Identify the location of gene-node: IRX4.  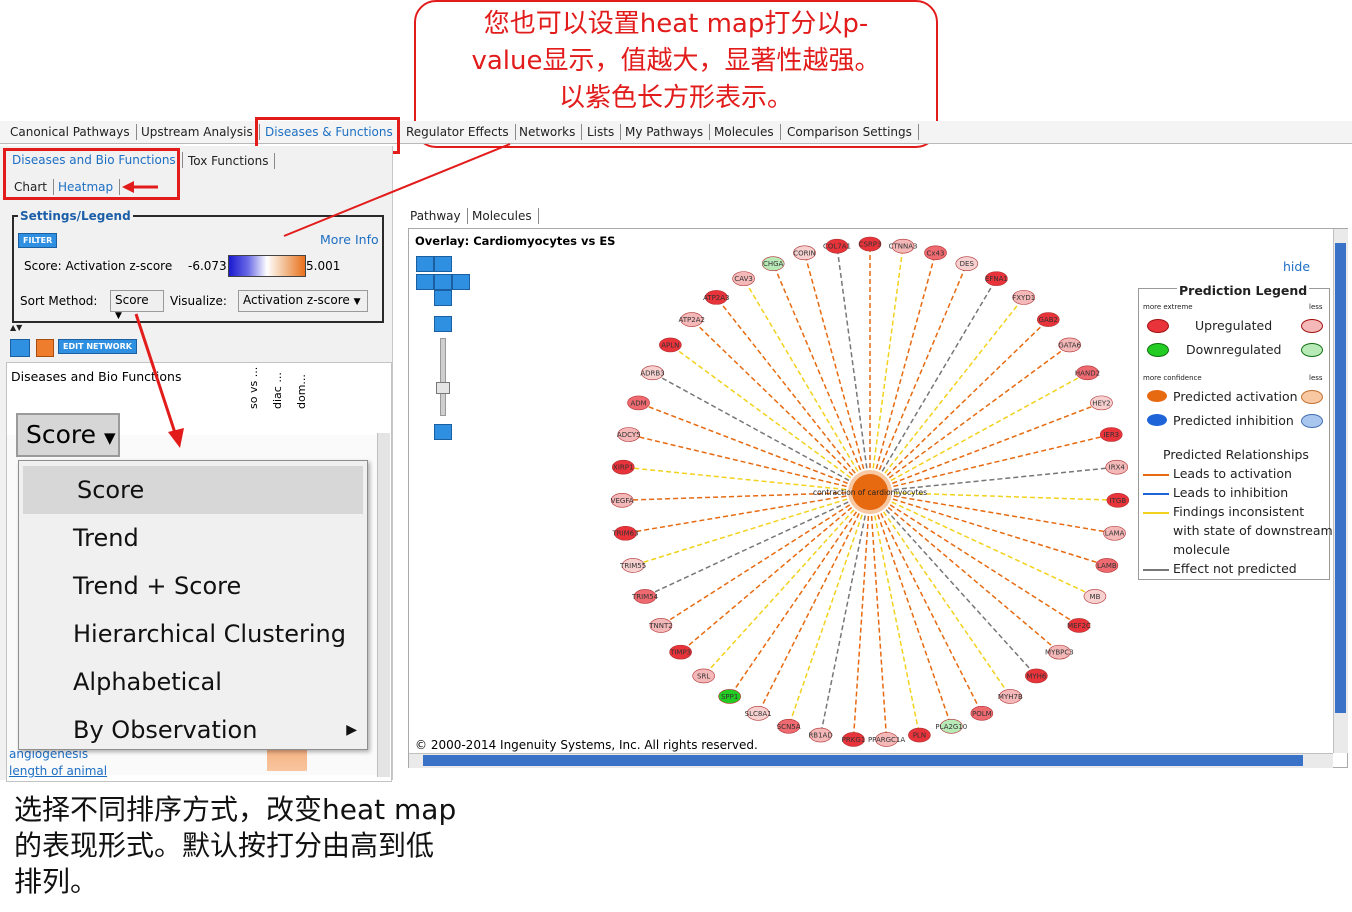
(1117, 467).